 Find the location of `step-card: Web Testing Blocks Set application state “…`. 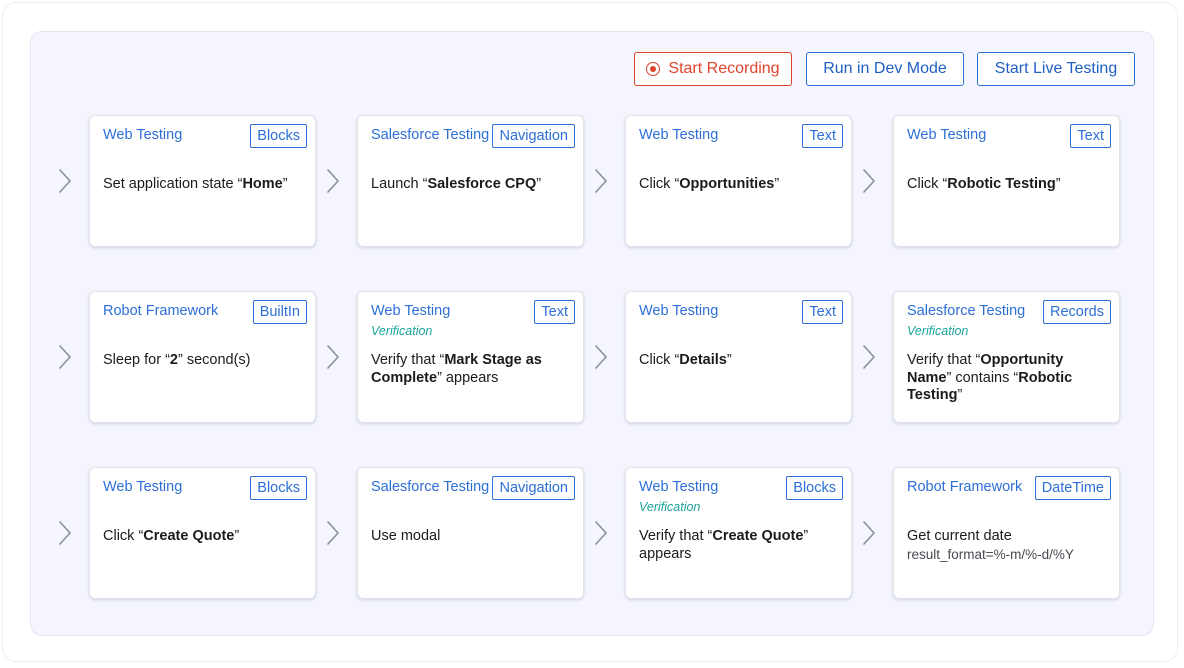

step-card: Web Testing Blocks Set application state “… is located at coordinates (202, 181).